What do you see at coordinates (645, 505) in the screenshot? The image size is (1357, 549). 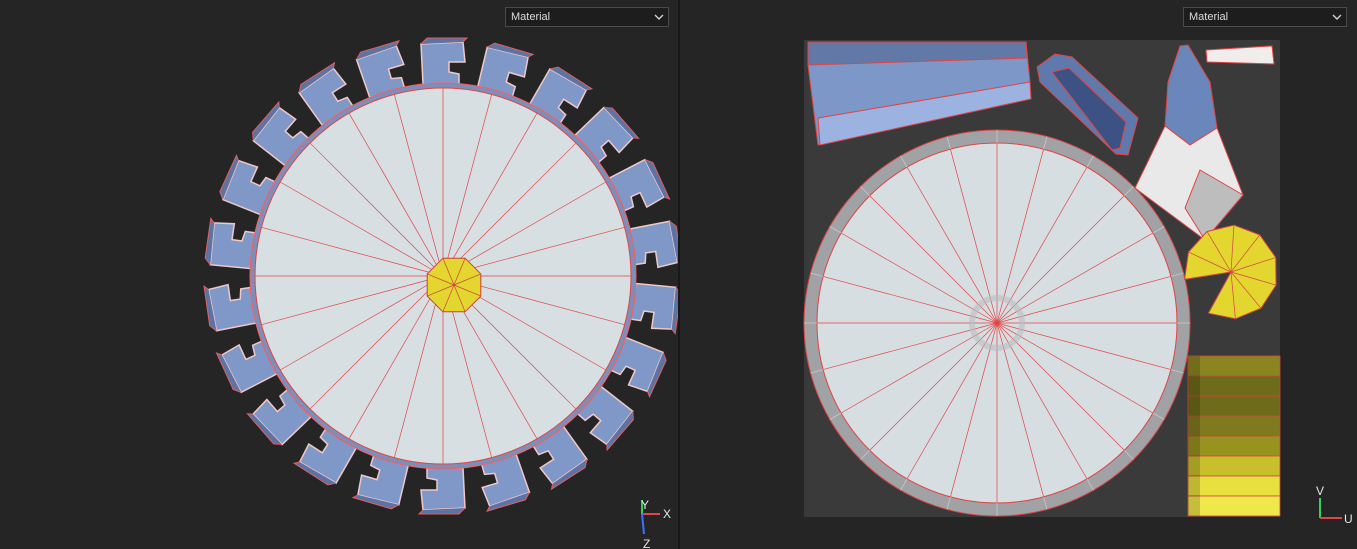 I see `axis-y-label: Y` at bounding box center [645, 505].